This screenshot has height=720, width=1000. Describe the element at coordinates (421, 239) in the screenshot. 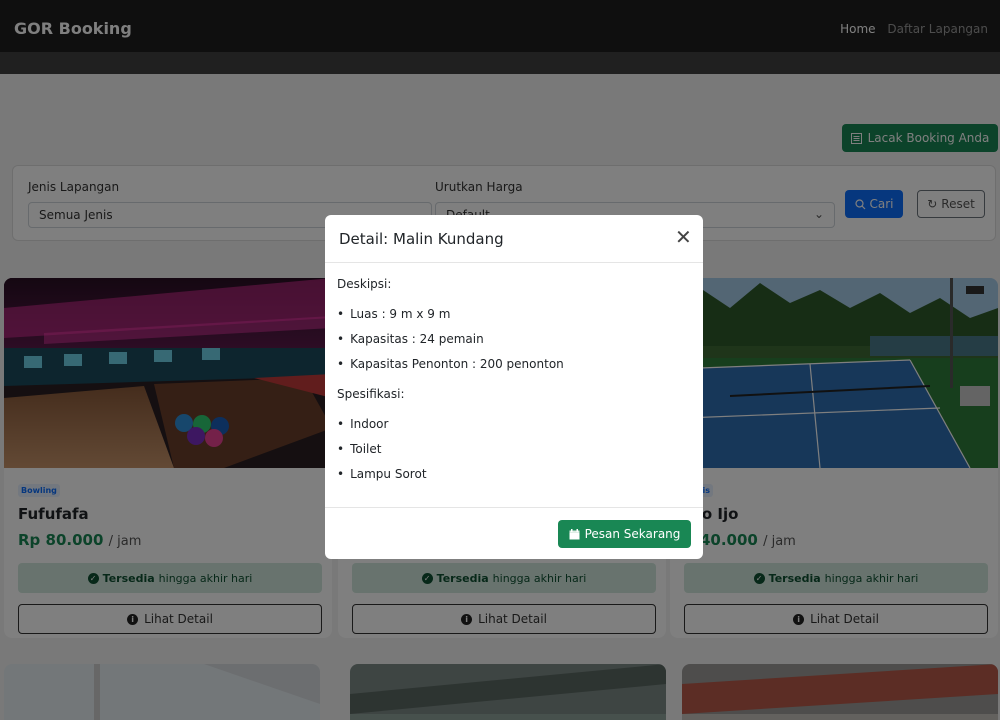

I see `modal-title: Detail: Malin Kundang` at that location.